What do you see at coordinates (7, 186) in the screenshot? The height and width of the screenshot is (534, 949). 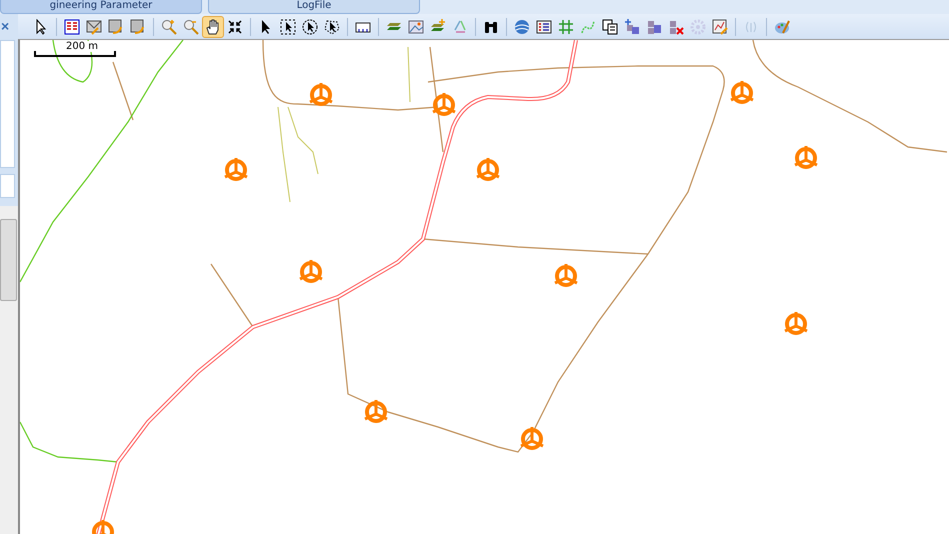 I see `panel-box` at bounding box center [7, 186].